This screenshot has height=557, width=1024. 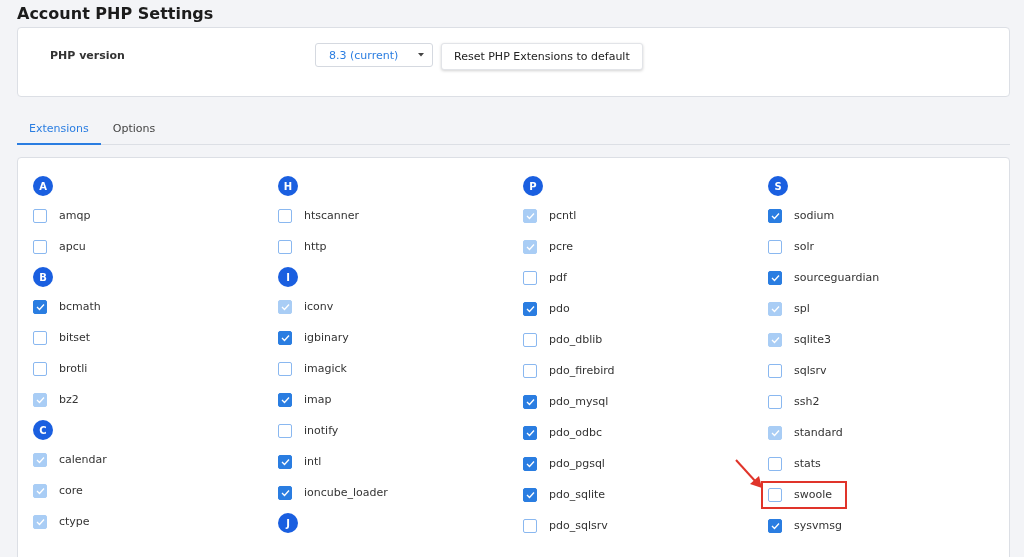 I want to click on reset-button: Reset PHP Extensions to default, so click(x=542, y=56).